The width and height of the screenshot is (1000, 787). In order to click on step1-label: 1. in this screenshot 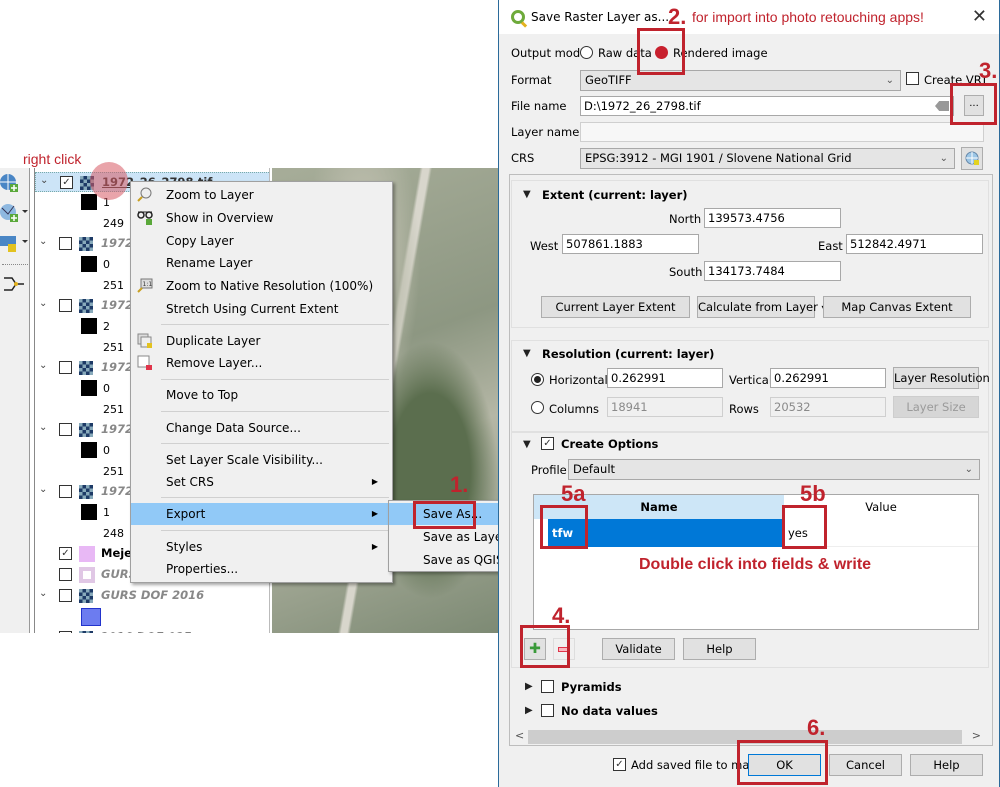, I will do `click(459, 484)`.